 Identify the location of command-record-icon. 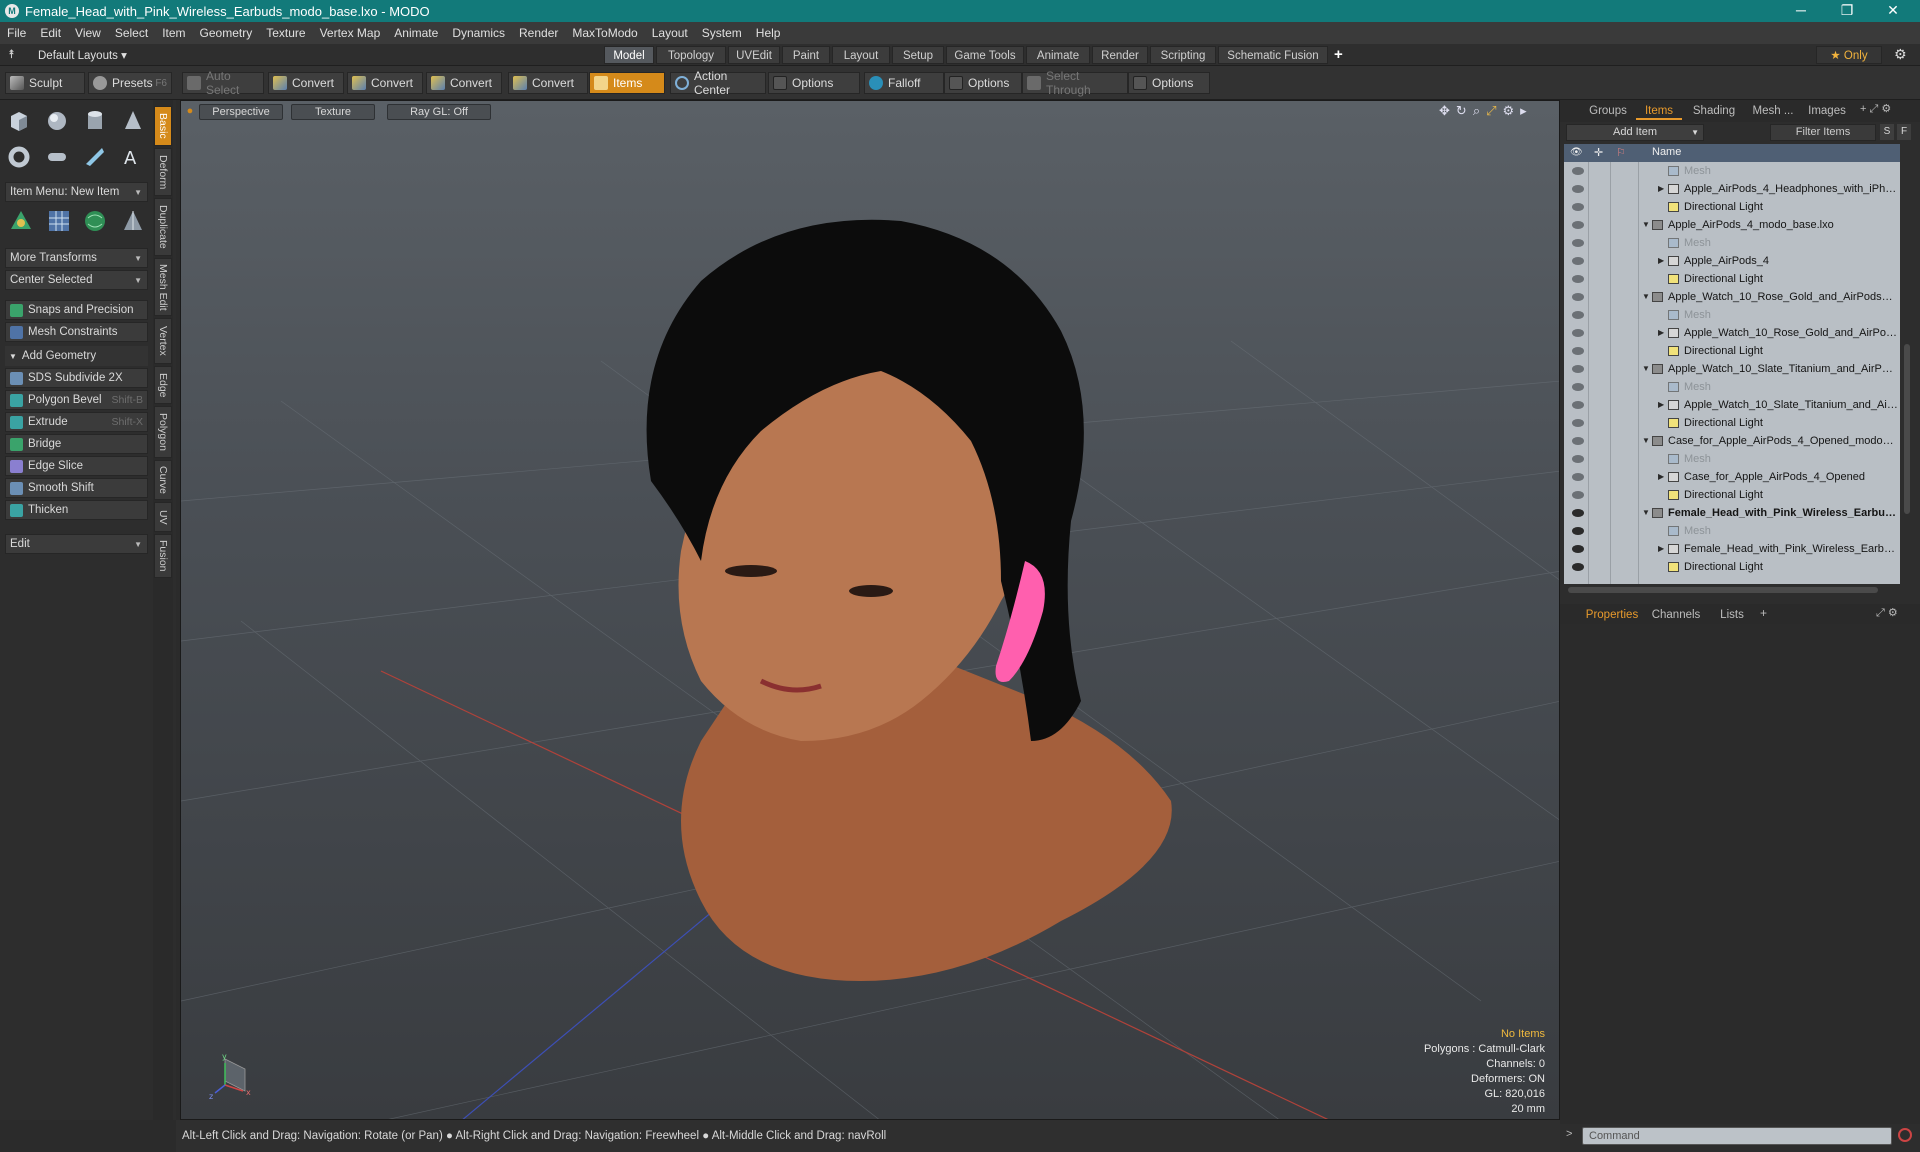
(1905, 1135).